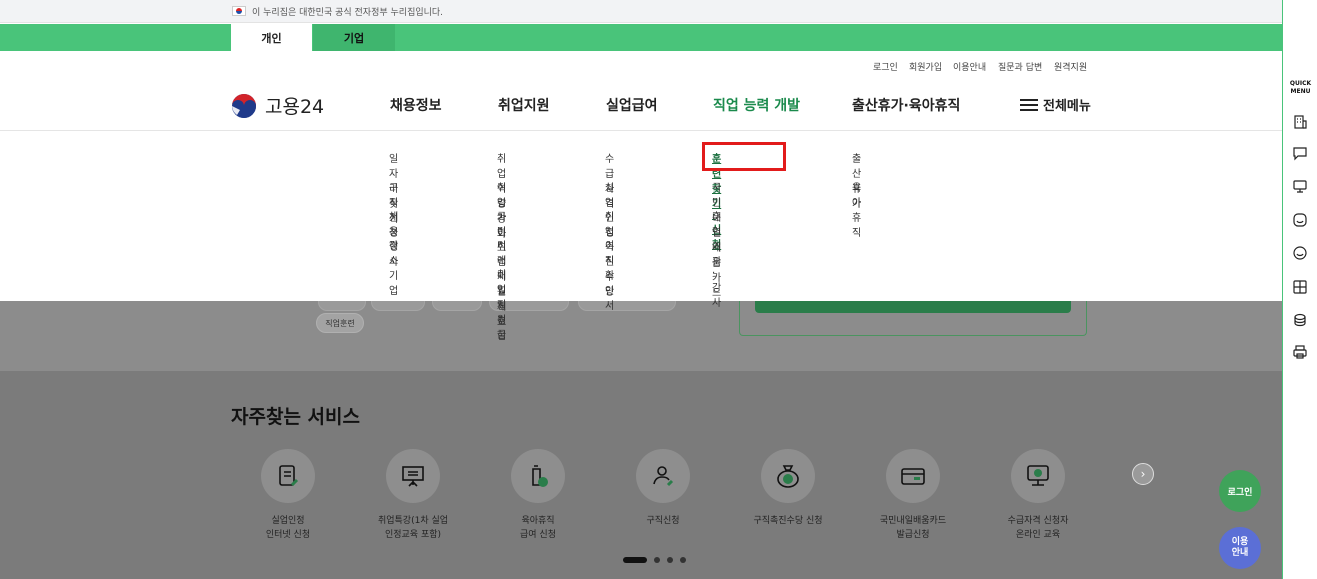 This screenshot has height=579, width=1317. I want to click on service-item: 구직촉진수당 신청, so click(788, 488).